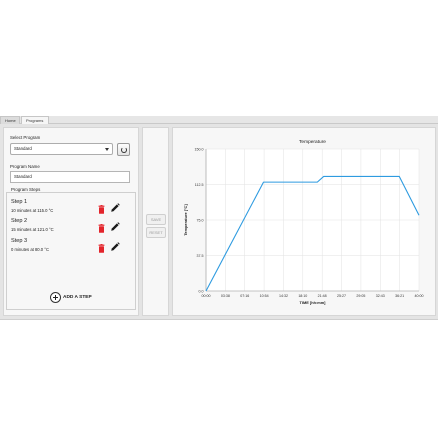 The image size is (438, 438). What do you see at coordinates (55, 297) in the screenshot?
I see `plus-icon` at bounding box center [55, 297].